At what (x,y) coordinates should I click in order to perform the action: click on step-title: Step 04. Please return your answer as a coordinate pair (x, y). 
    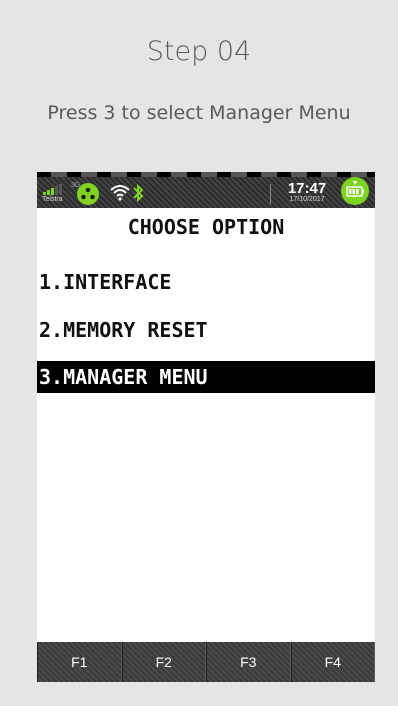
    Looking at the image, I should click on (199, 51).